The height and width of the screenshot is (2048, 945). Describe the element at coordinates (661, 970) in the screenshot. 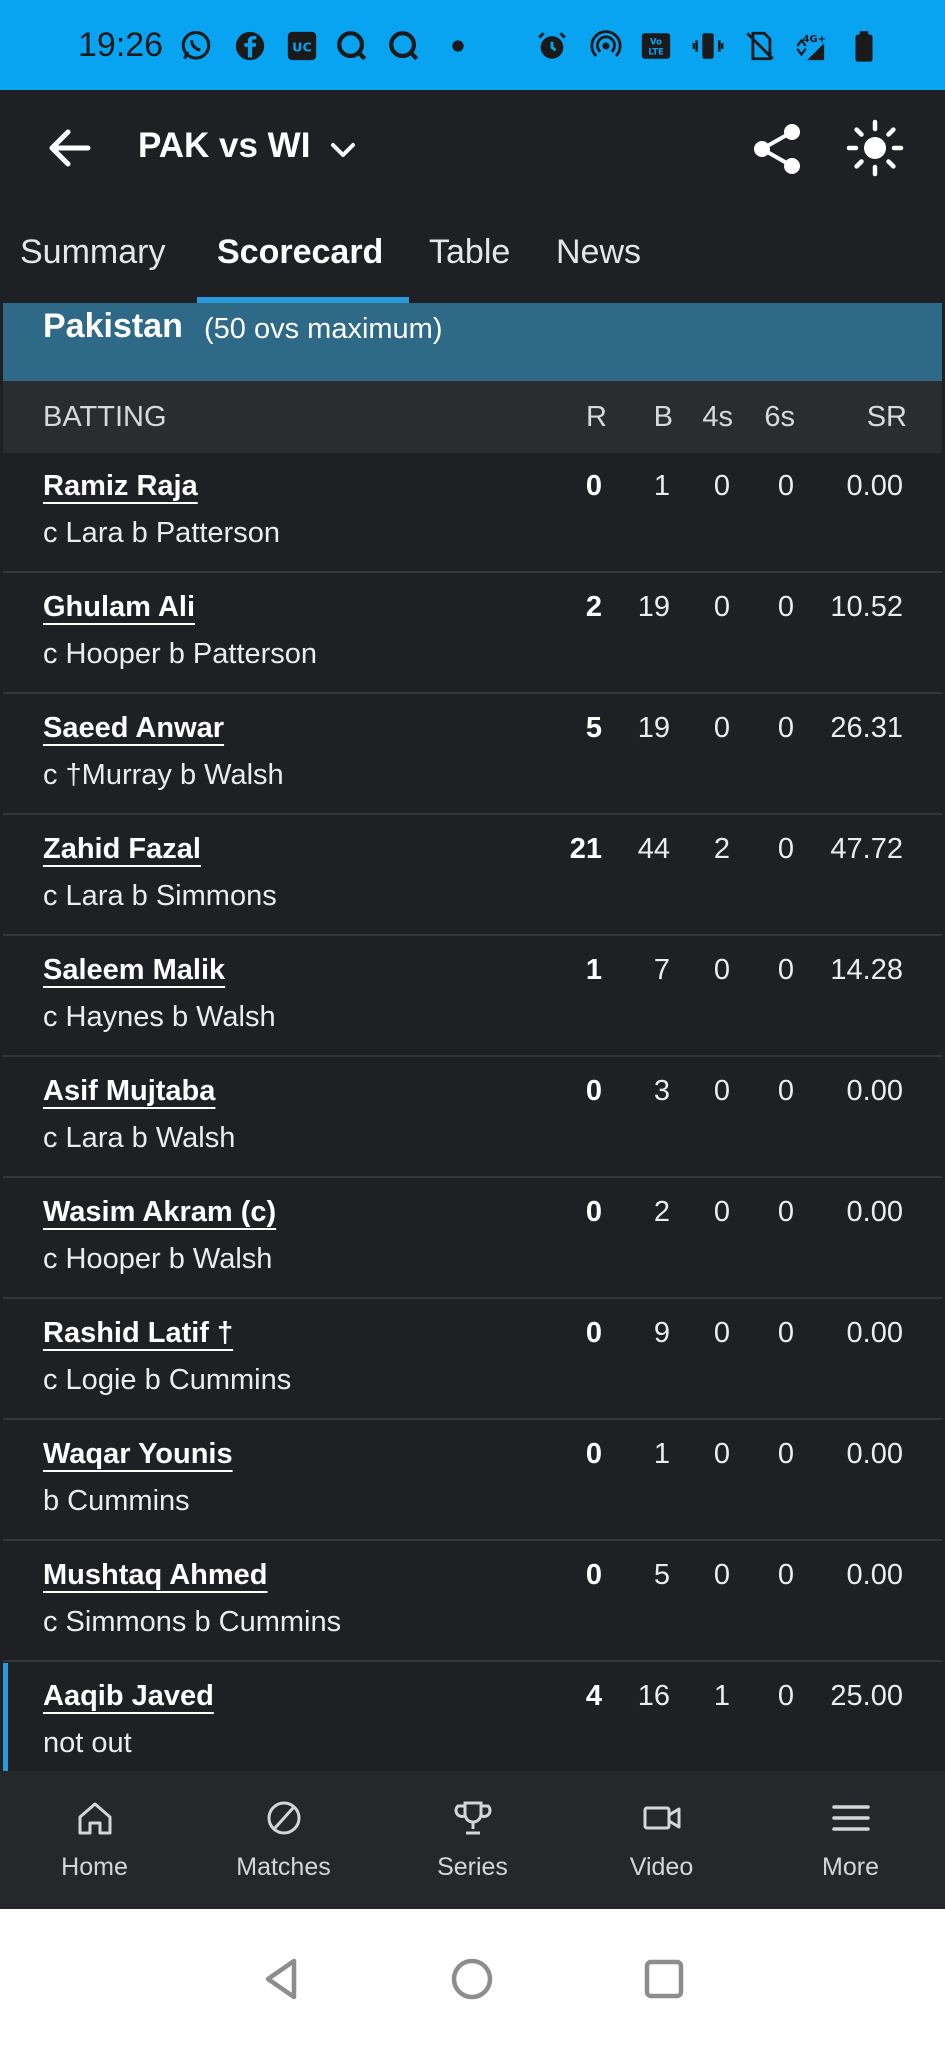

I see `balls-value: 7` at that location.